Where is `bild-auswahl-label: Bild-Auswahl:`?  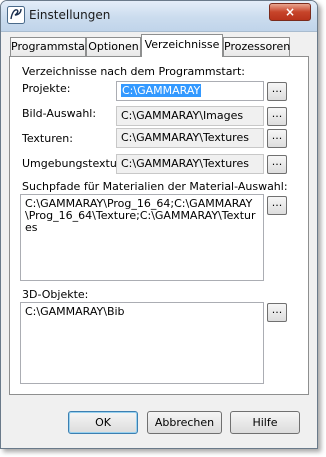 bild-auswahl-label: Bild-Auswahl: is located at coordinates (59, 113).